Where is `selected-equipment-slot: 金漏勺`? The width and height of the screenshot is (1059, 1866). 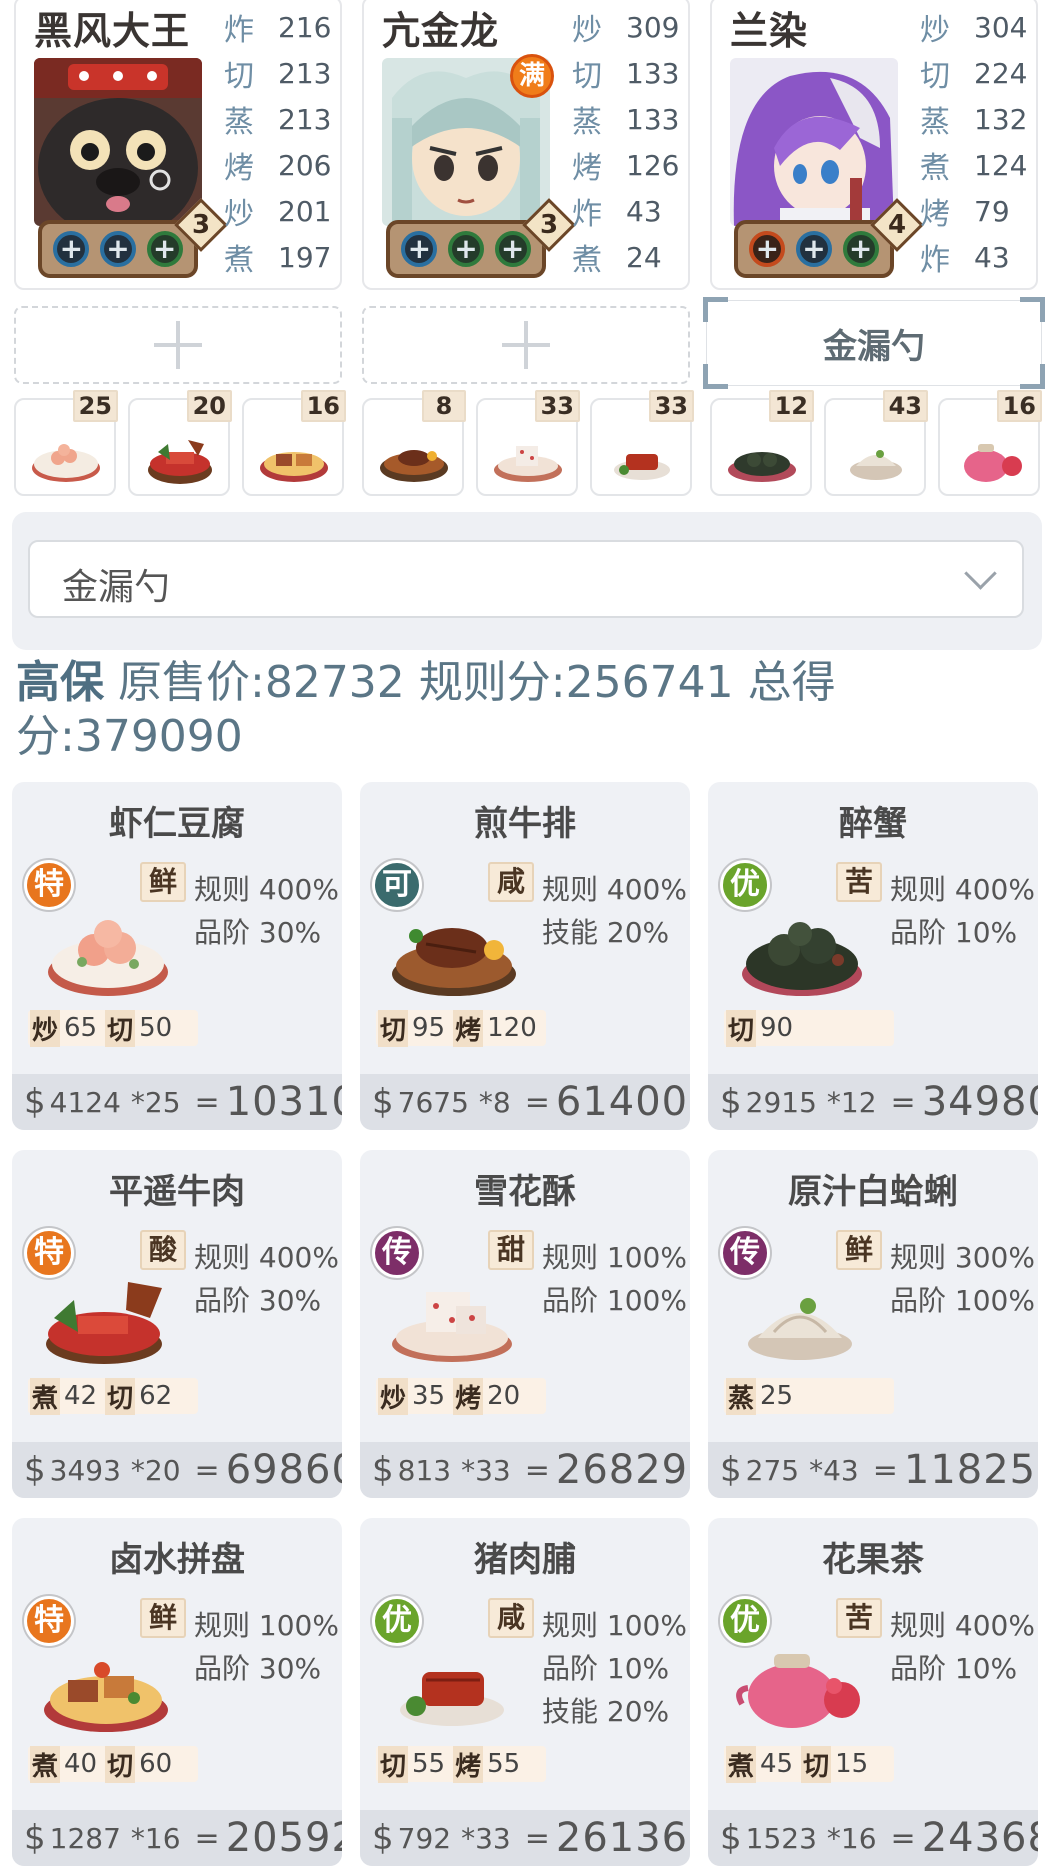 selected-equipment-slot: 金漏勺 is located at coordinates (874, 343).